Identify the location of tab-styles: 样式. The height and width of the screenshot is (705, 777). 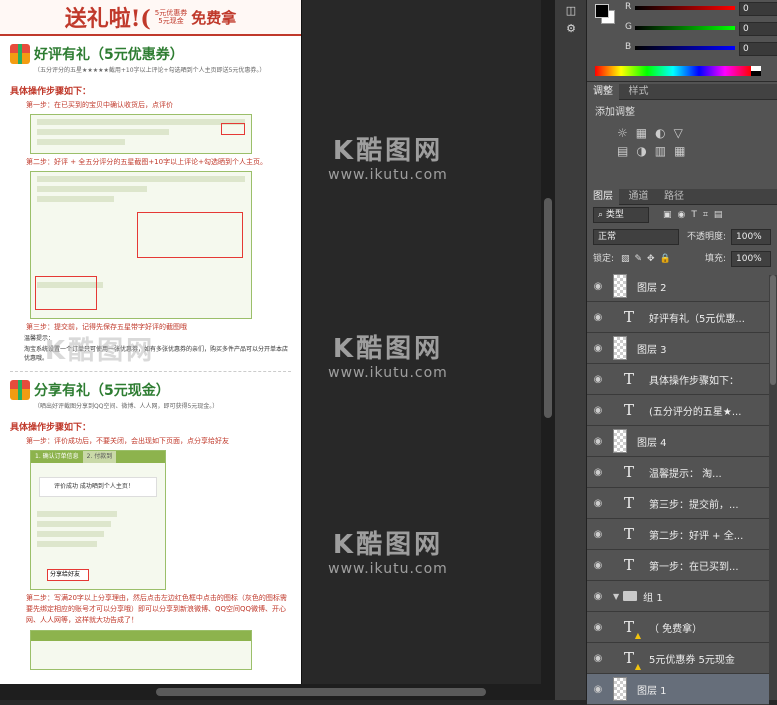
(639, 92).